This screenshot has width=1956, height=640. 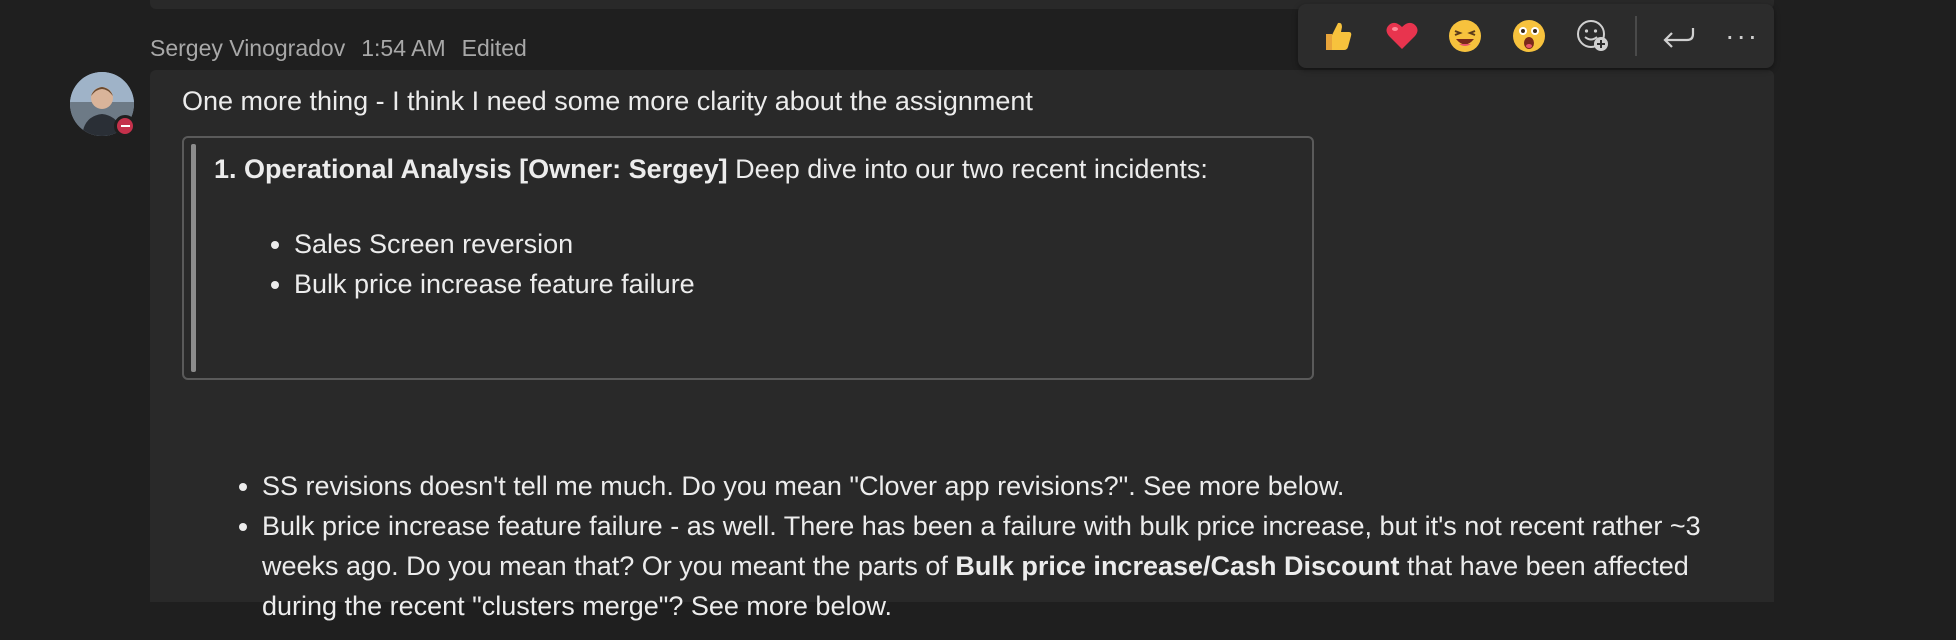 I want to click on message-timestamp: 1:54 AM, so click(x=403, y=47).